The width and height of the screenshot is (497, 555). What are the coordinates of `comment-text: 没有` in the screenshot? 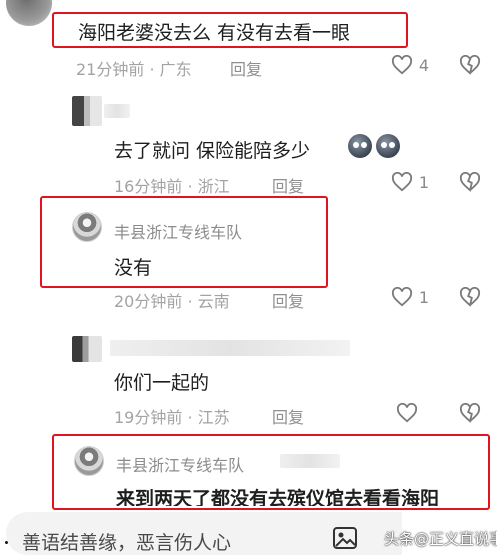 It's located at (133, 268).